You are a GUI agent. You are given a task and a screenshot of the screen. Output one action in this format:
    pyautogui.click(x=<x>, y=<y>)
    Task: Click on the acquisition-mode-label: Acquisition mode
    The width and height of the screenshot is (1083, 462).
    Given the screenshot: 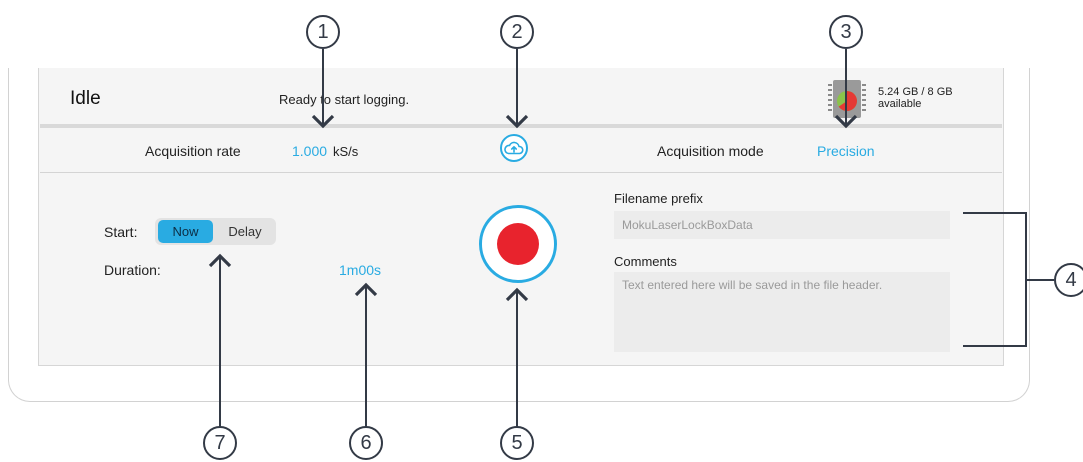 What is the action you would take?
    pyautogui.click(x=710, y=151)
    